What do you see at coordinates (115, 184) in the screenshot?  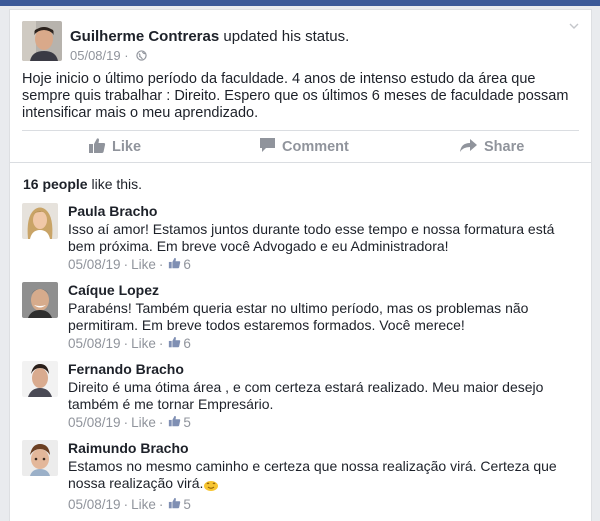 I see `likes-suffix: like this.` at bounding box center [115, 184].